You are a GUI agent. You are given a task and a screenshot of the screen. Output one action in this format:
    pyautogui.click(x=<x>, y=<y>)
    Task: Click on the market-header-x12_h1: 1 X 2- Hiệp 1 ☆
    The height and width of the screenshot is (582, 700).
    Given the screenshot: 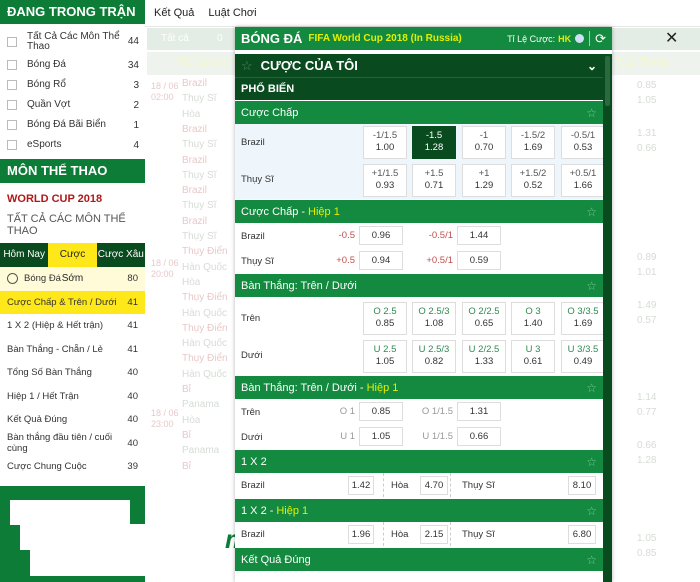 What is the action you would take?
    pyautogui.click(x=419, y=510)
    